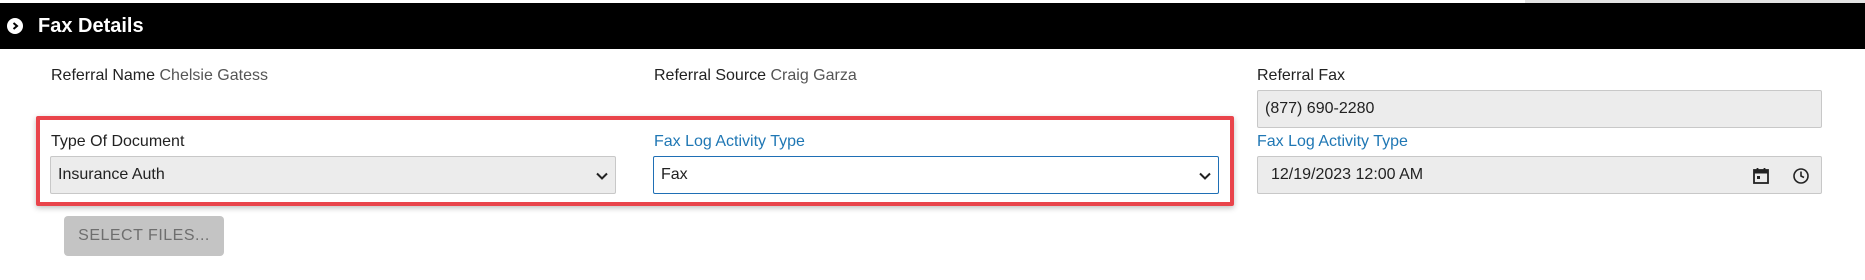 The width and height of the screenshot is (1865, 280). Describe the element at coordinates (111, 174) in the screenshot. I see `document-type-value: Insurance Auth` at that location.